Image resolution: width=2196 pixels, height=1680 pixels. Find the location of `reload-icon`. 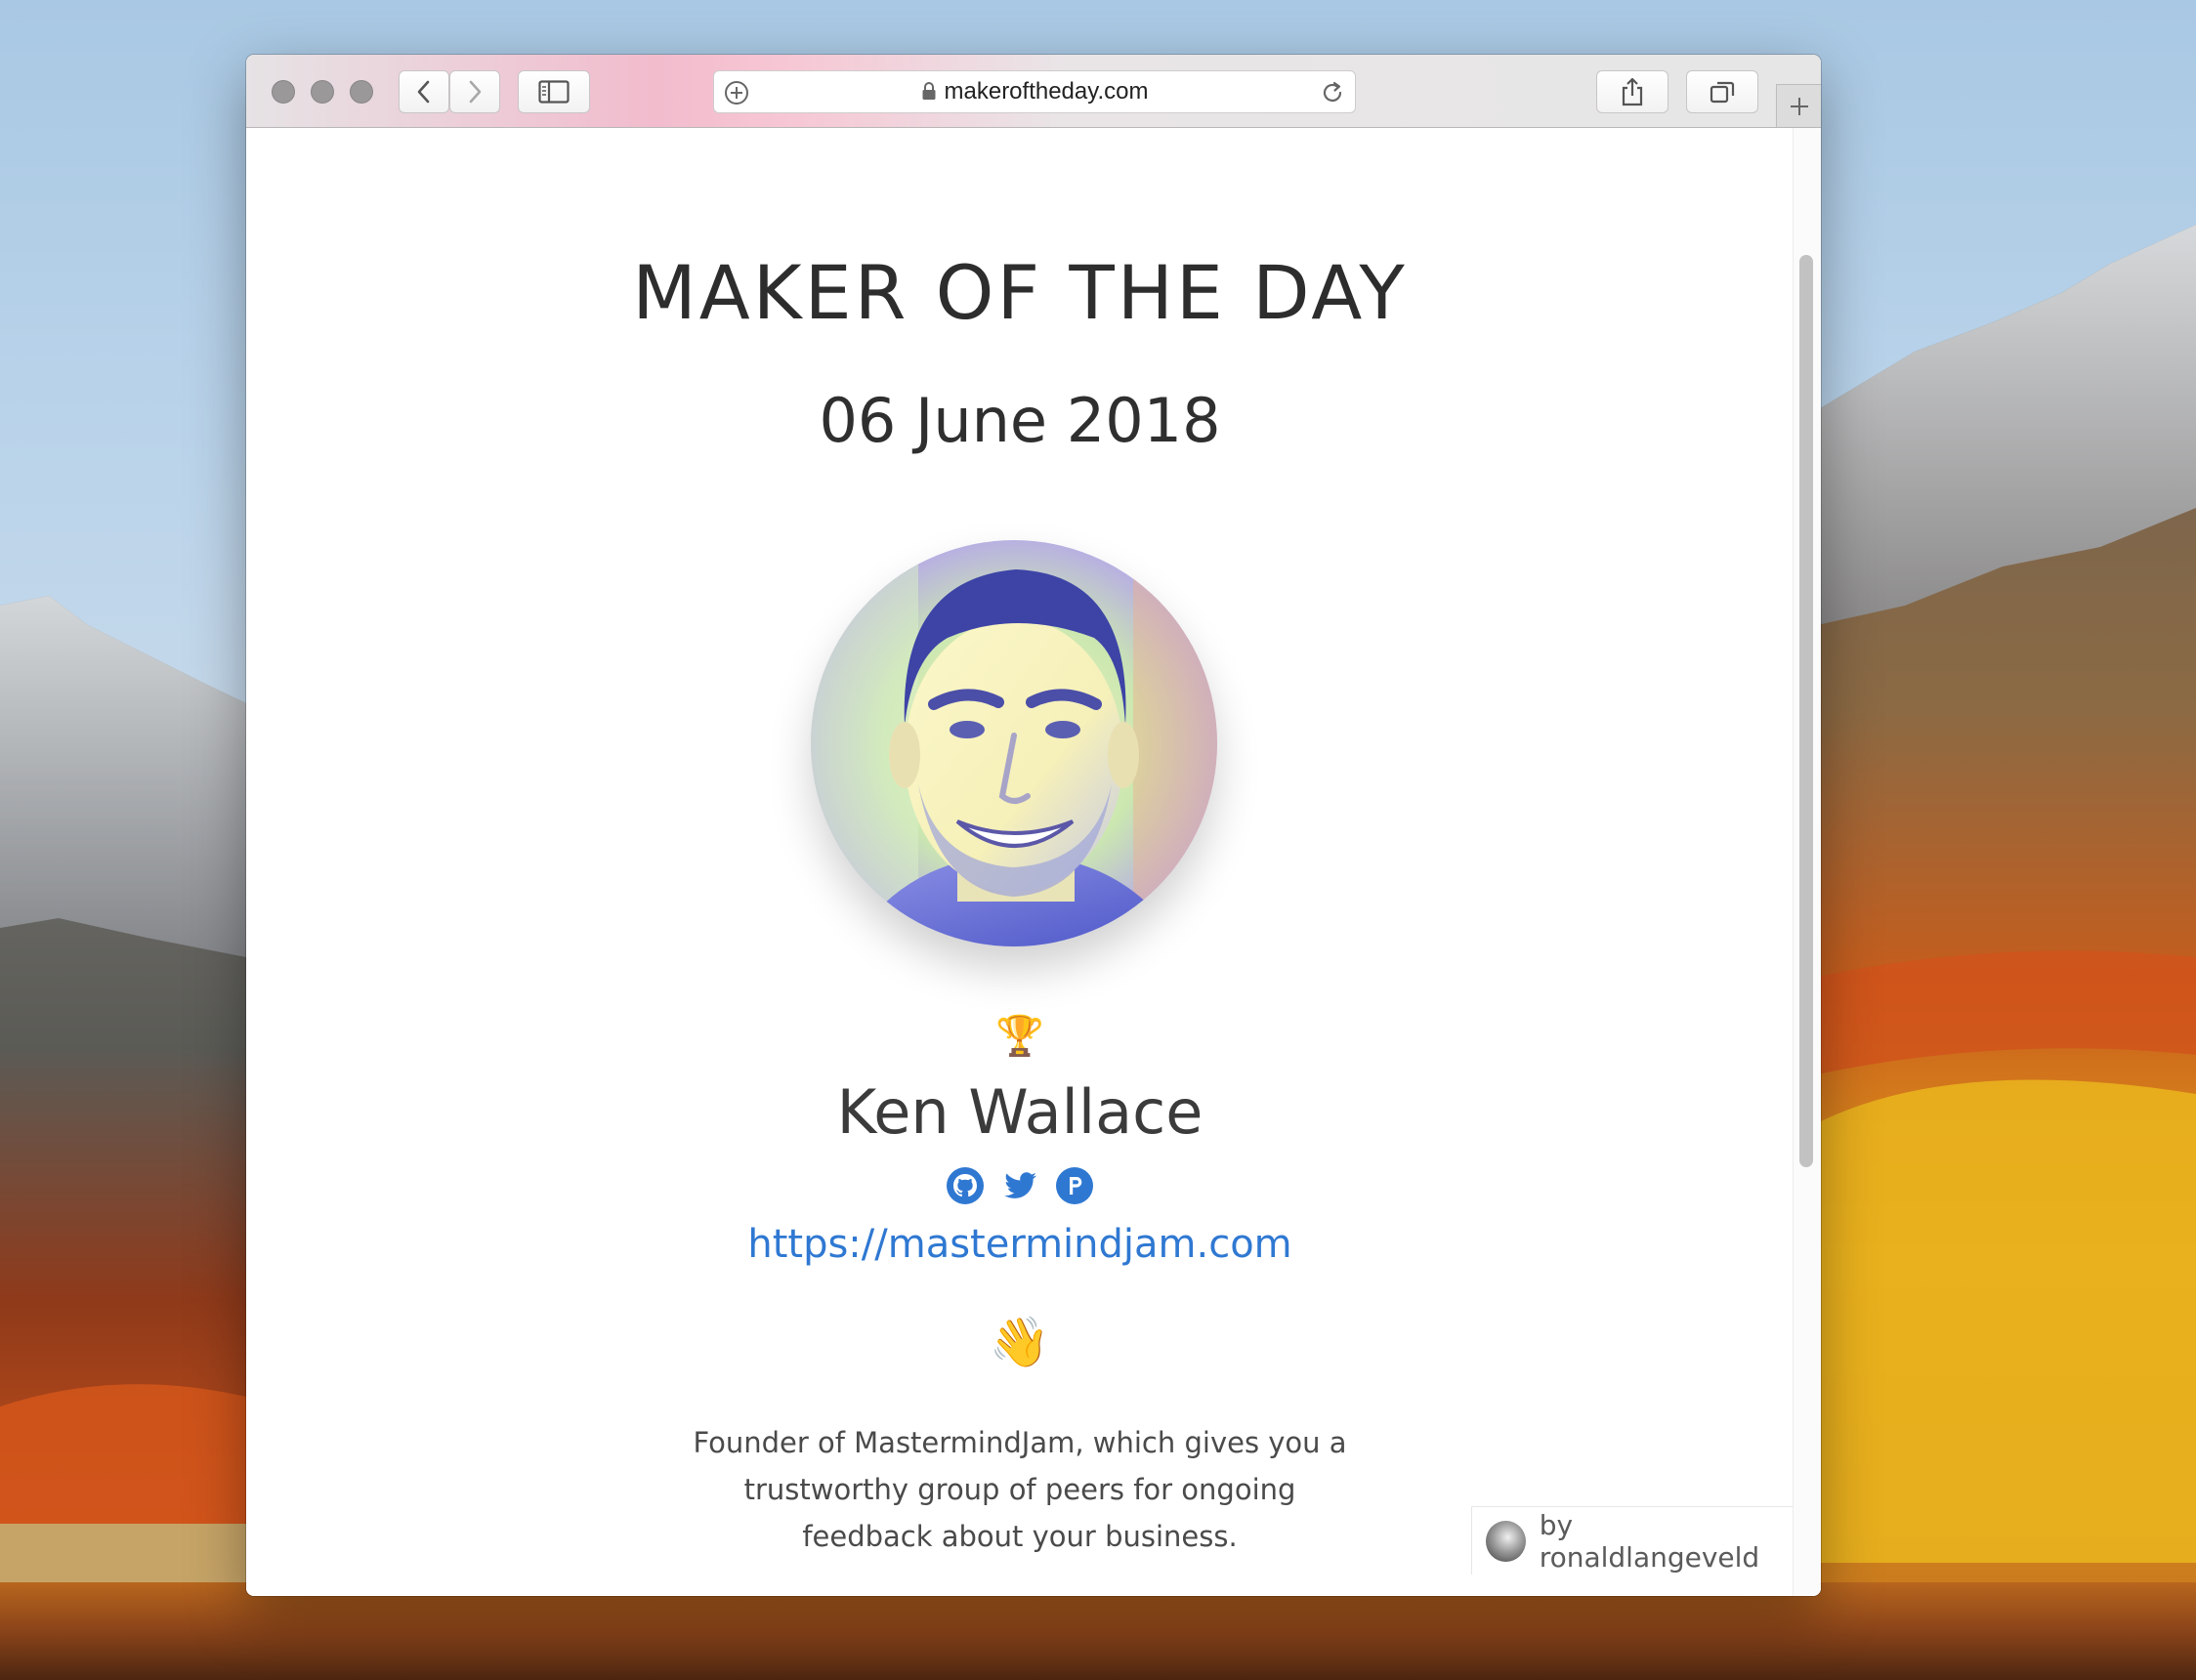

reload-icon is located at coordinates (1332, 92).